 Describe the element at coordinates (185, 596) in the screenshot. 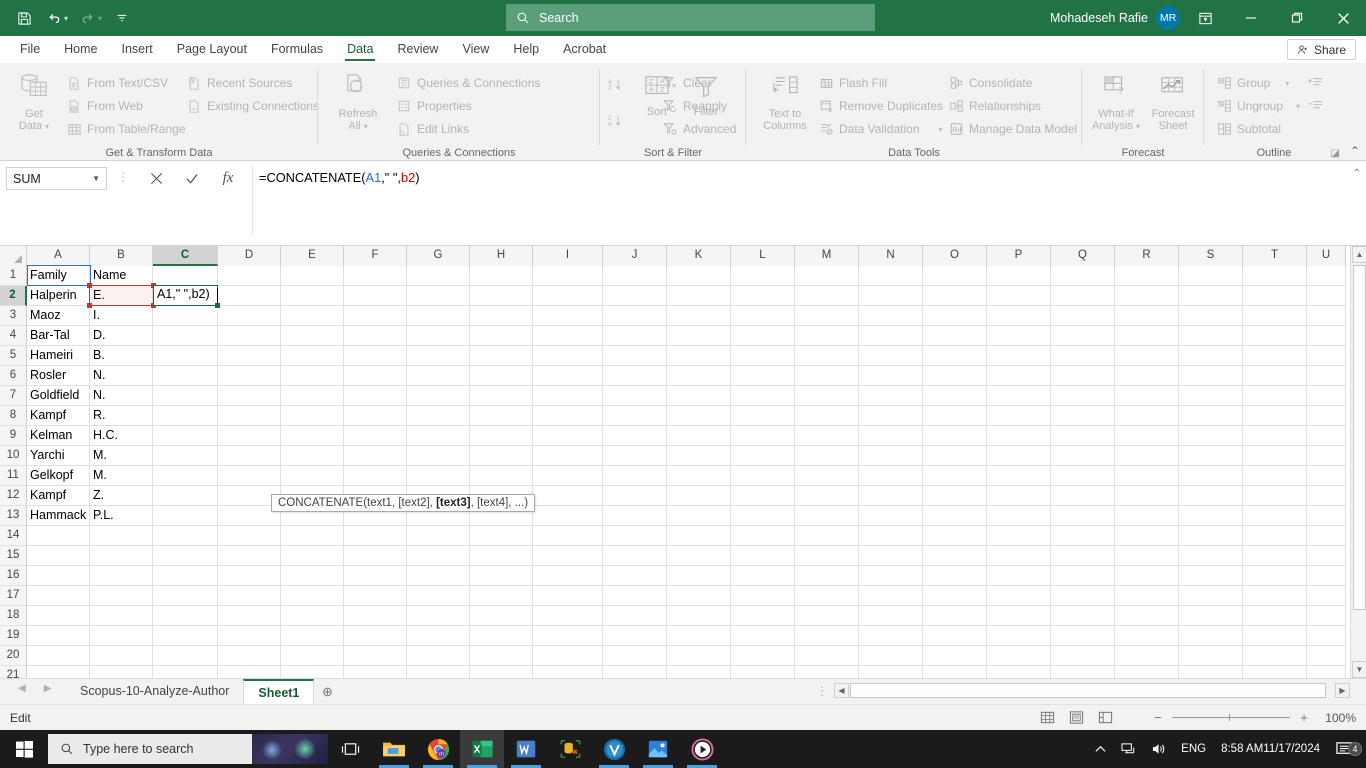

I see `cell-C17` at that location.